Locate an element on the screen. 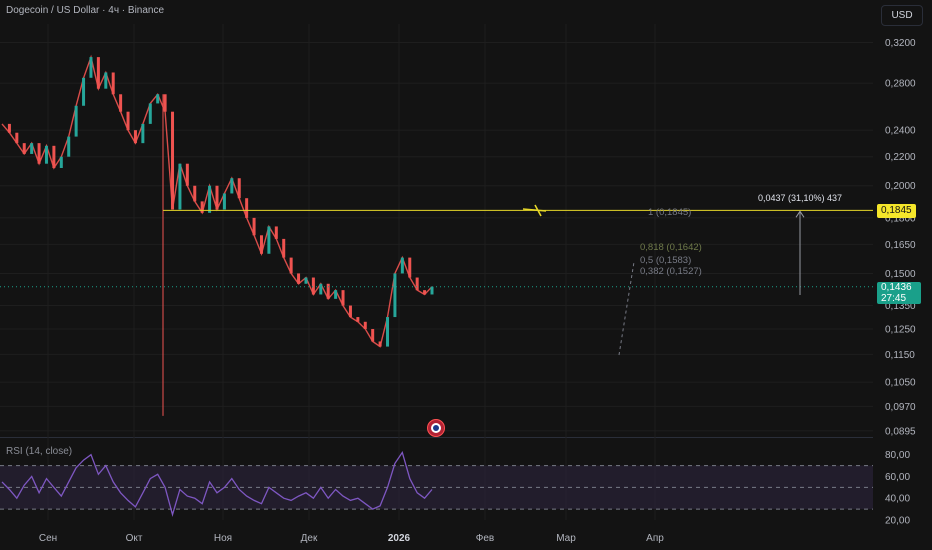 This screenshot has width=932, height=550. fib-level-1: 1 (0,1845) is located at coordinates (670, 212).